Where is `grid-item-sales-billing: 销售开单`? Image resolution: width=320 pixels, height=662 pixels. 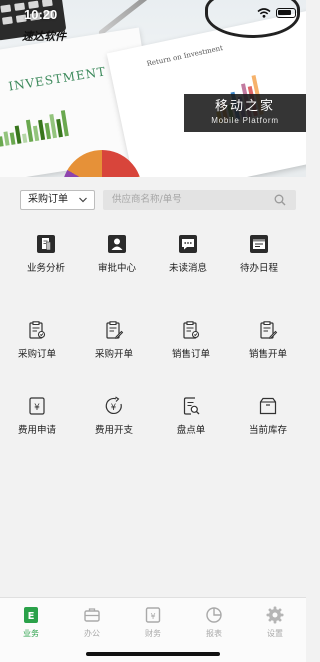 grid-item-sales-billing: 销售开单 is located at coordinates (268, 340).